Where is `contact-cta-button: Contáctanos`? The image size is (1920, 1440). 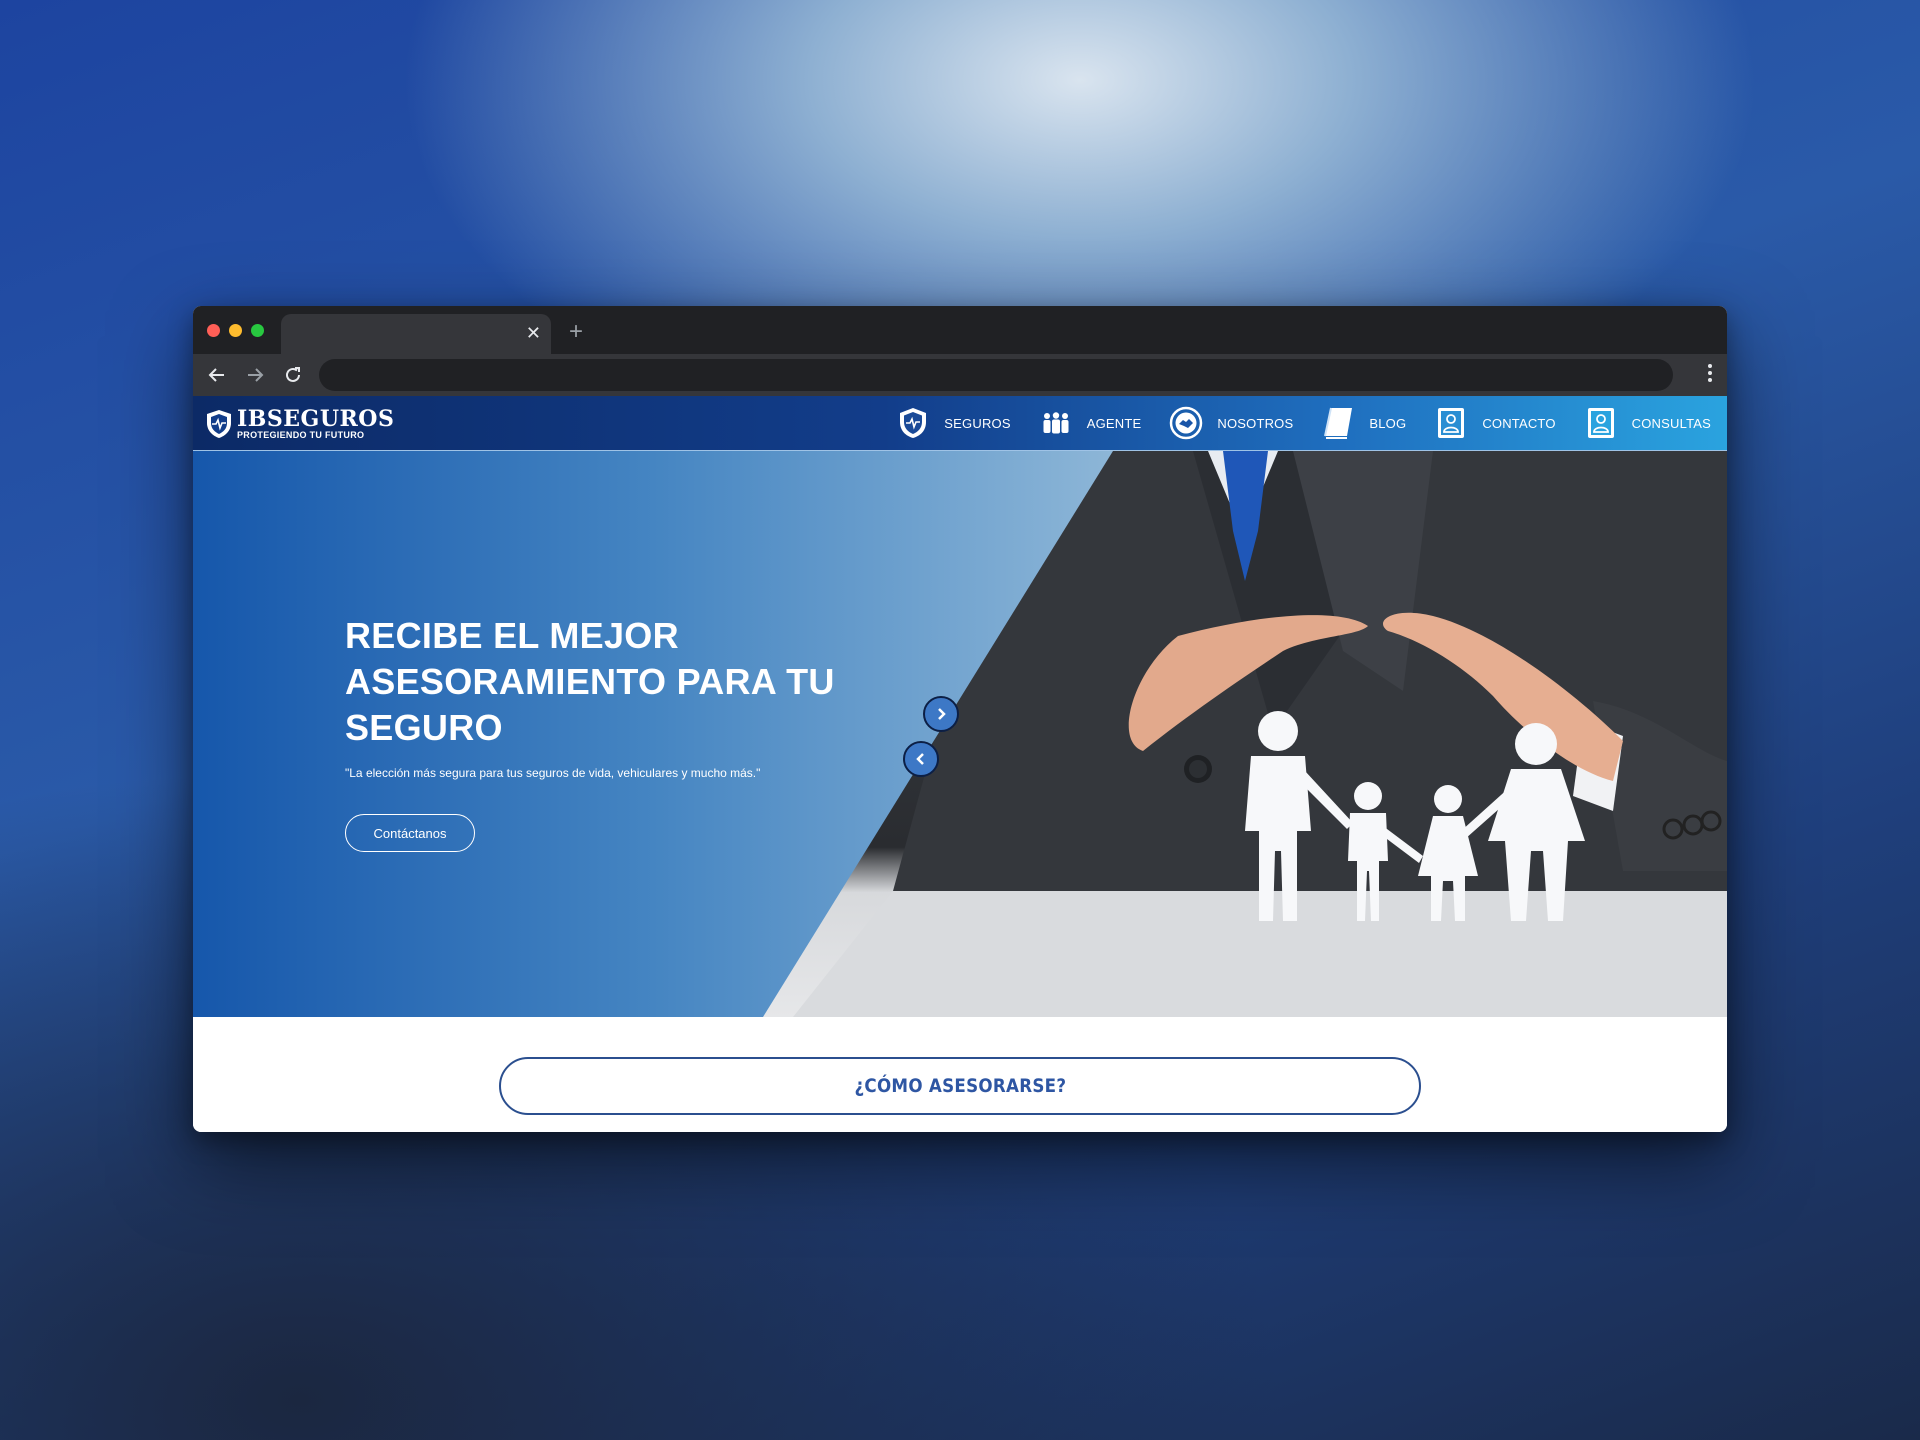
contact-cta-button: Contáctanos is located at coordinates (410, 833).